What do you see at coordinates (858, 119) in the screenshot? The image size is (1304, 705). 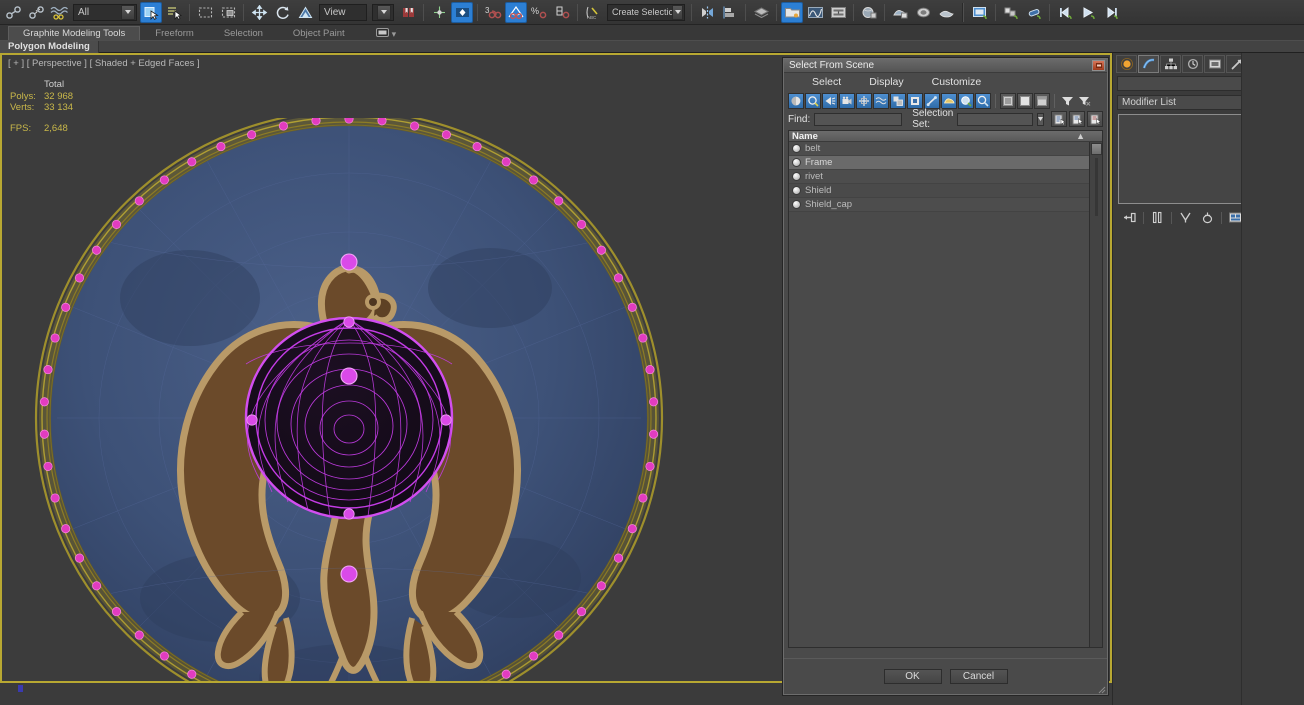 I see `find-input` at bounding box center [858, 119].